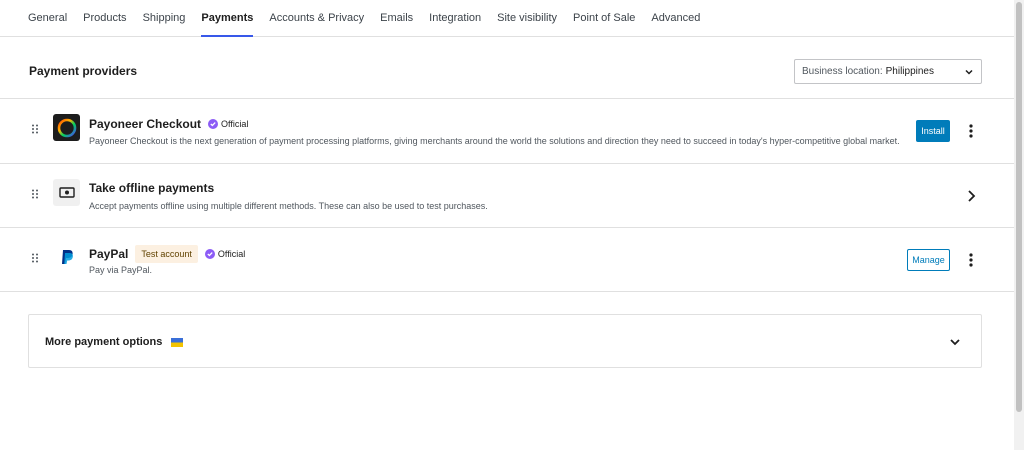 Image resolution: width=1024 pixels, height=450 pixels. Describe the element at coordinates (396, 18) in the screenshot. I see `tab-emails: Emails` at that location.